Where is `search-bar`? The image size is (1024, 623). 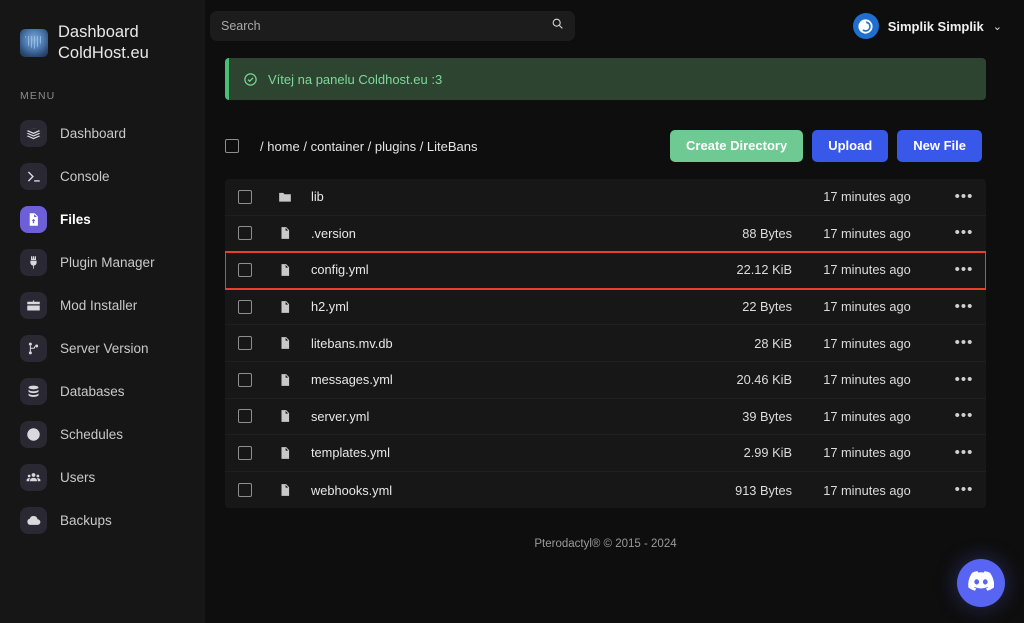 search-bar is located at coordinates (392, 26).